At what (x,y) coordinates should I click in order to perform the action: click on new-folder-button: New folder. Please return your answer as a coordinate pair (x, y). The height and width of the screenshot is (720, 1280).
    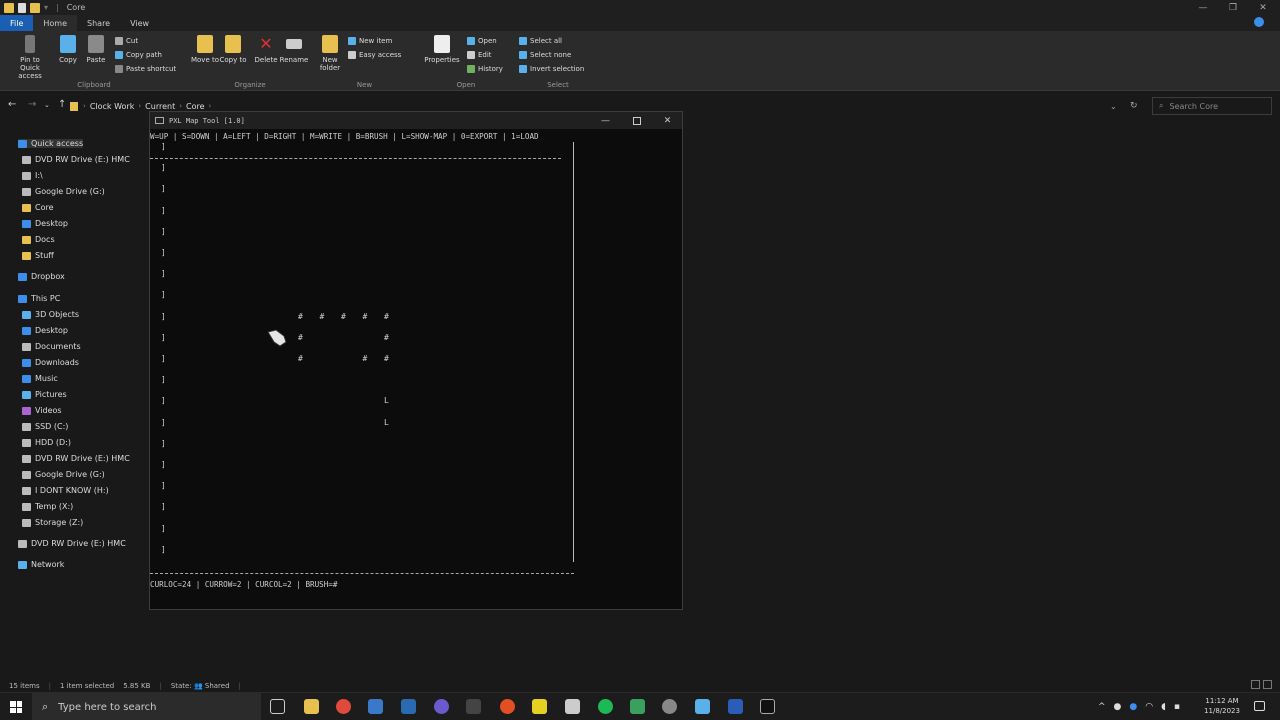
    Looking at the image, I should click on (330, 53).